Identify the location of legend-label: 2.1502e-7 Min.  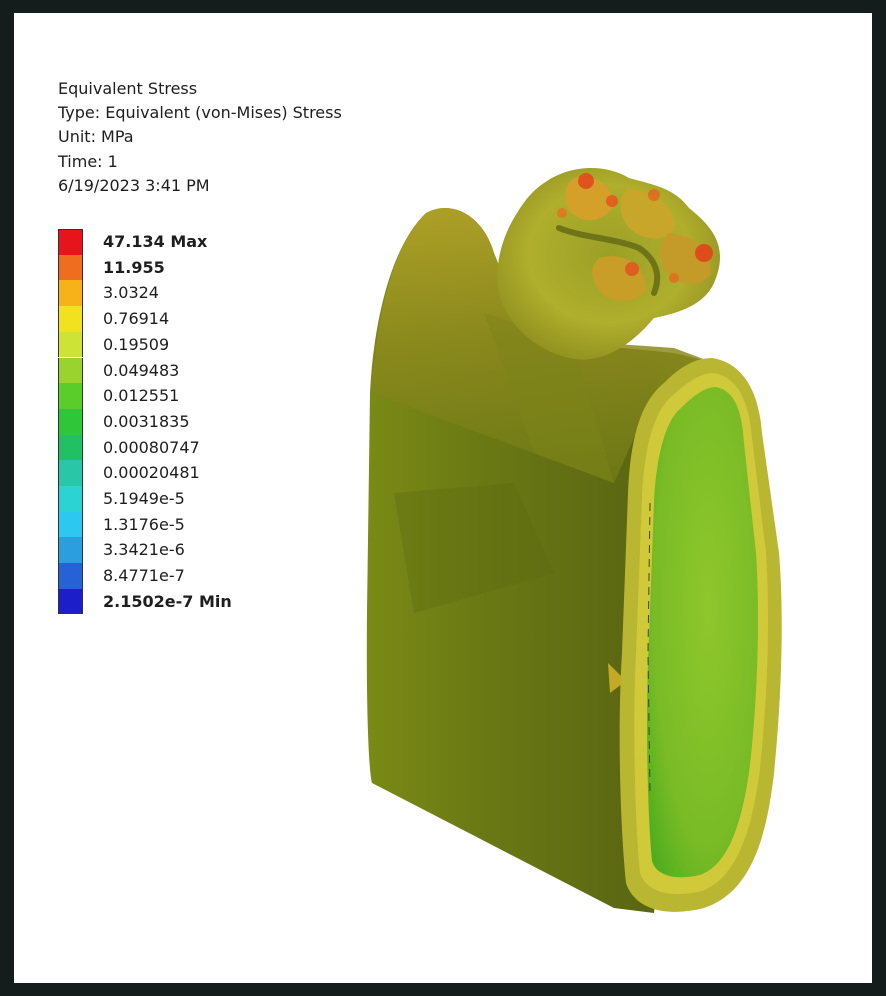
(167, 601).